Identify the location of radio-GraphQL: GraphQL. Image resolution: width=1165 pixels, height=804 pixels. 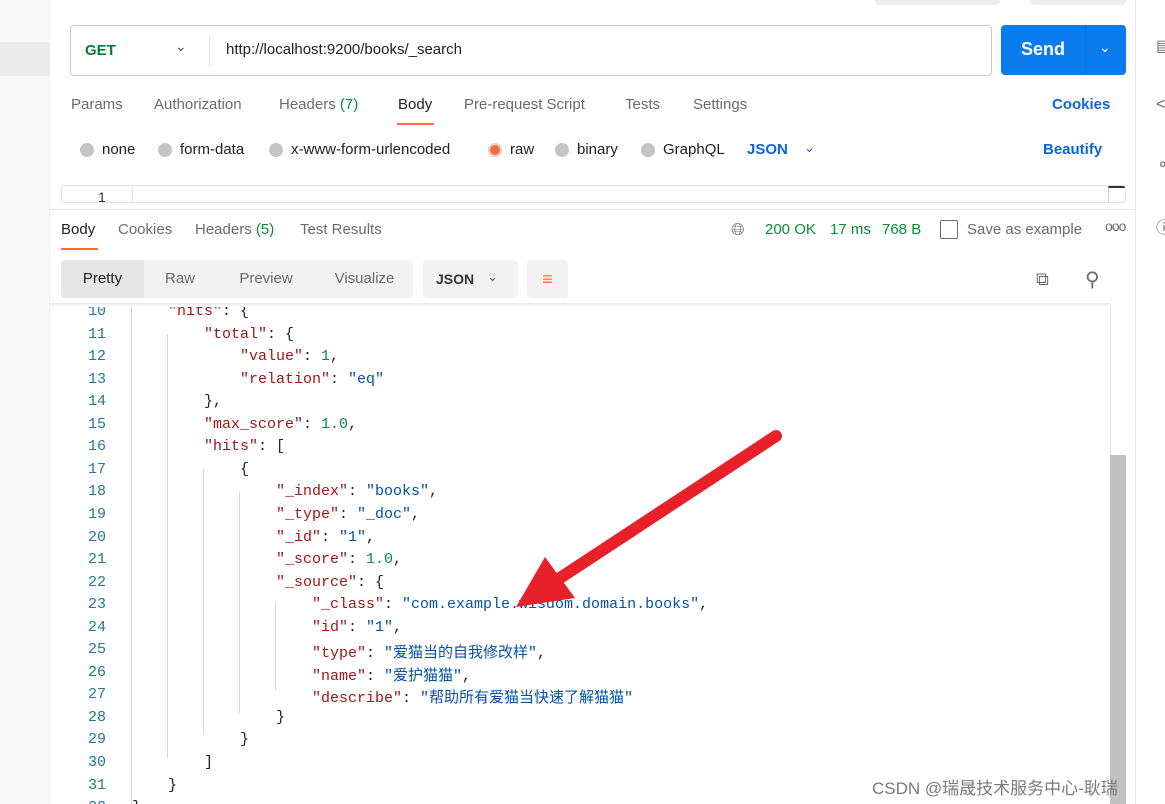
(683, 149).